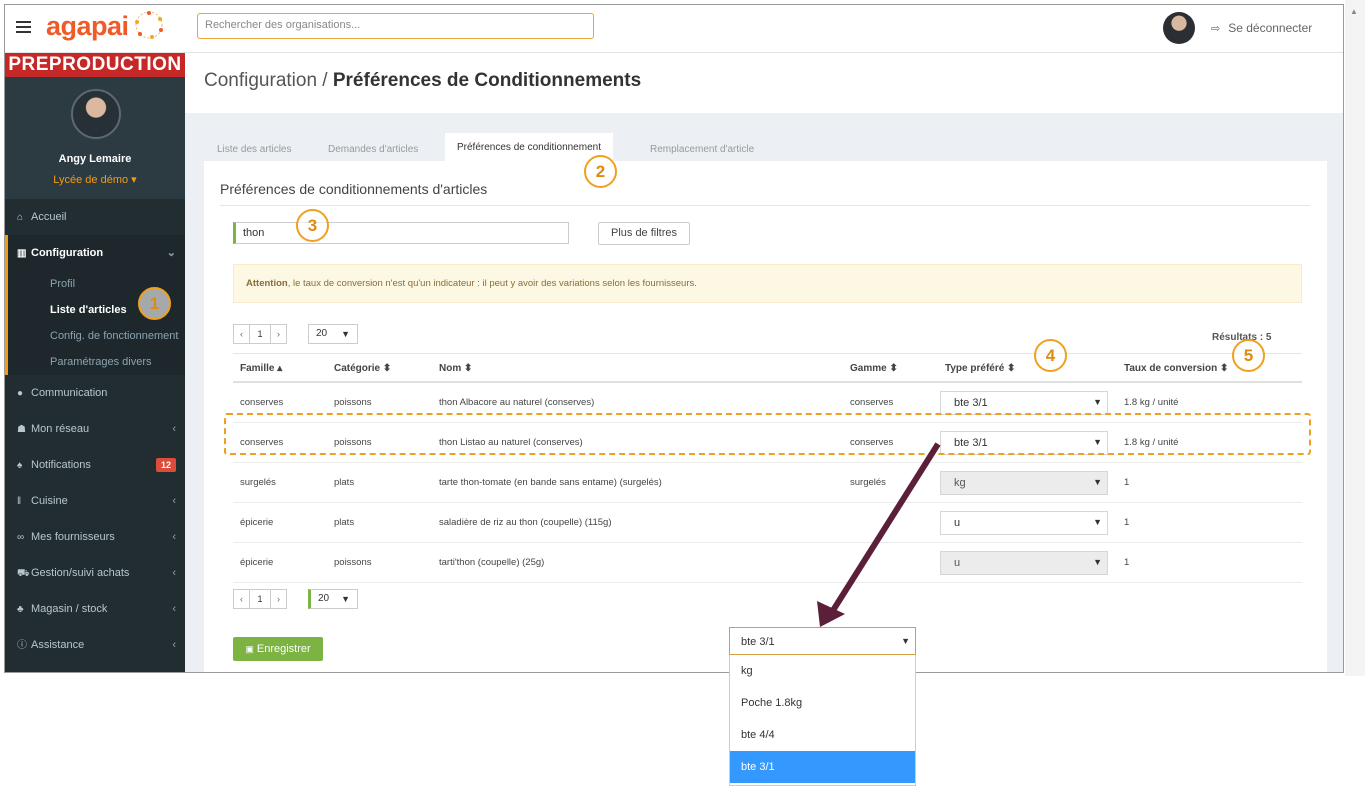  Describe the element at coordinates (822, 671) in the screenshot. I see `option-kg: kg` at that location.